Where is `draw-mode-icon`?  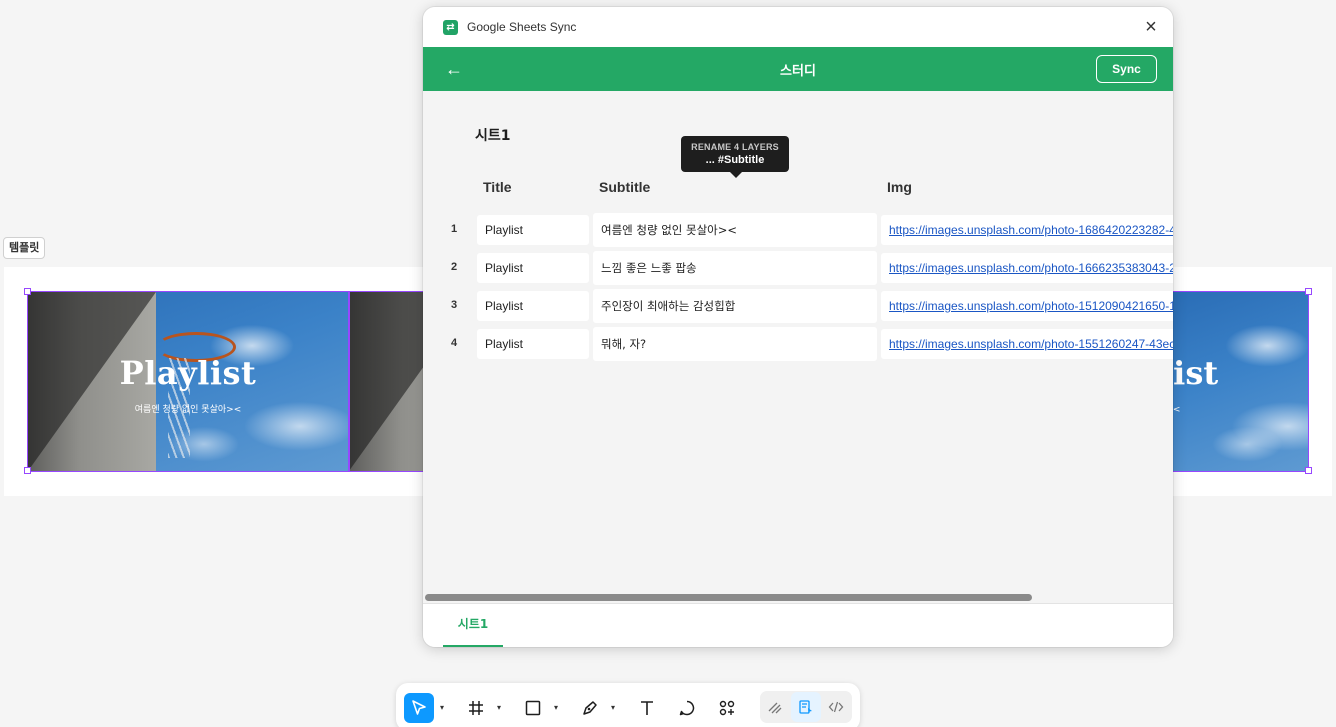 draw-mode-icon is located at coordinates (775, 707).